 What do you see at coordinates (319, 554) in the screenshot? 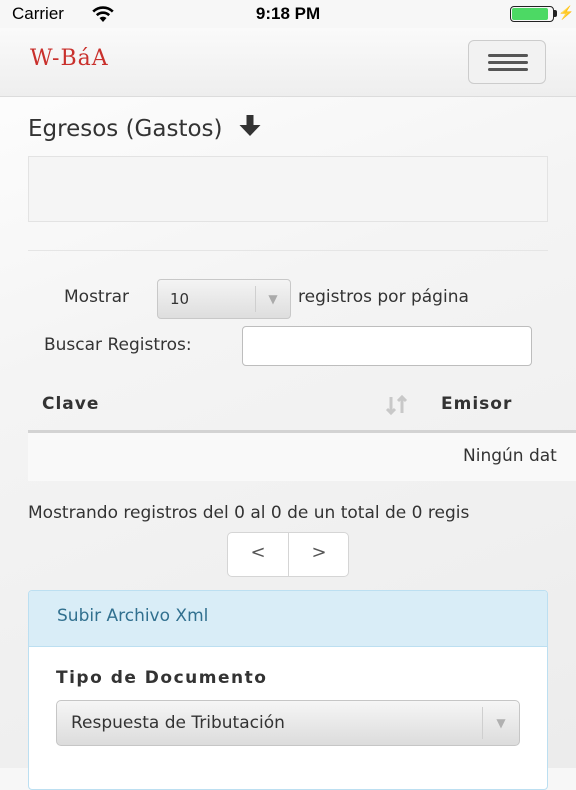
I see `next-page-button: >` at bounding box center [319, 554].